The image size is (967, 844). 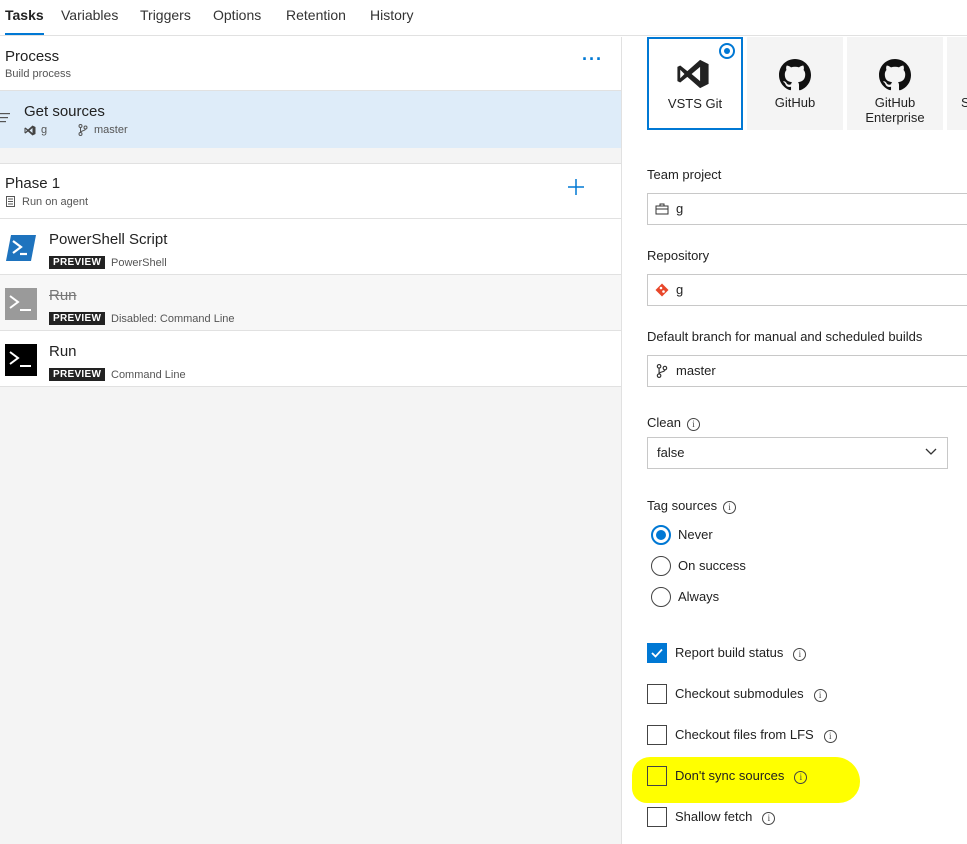 I want to click on tab-options: Options, so click(x=237, y=15).